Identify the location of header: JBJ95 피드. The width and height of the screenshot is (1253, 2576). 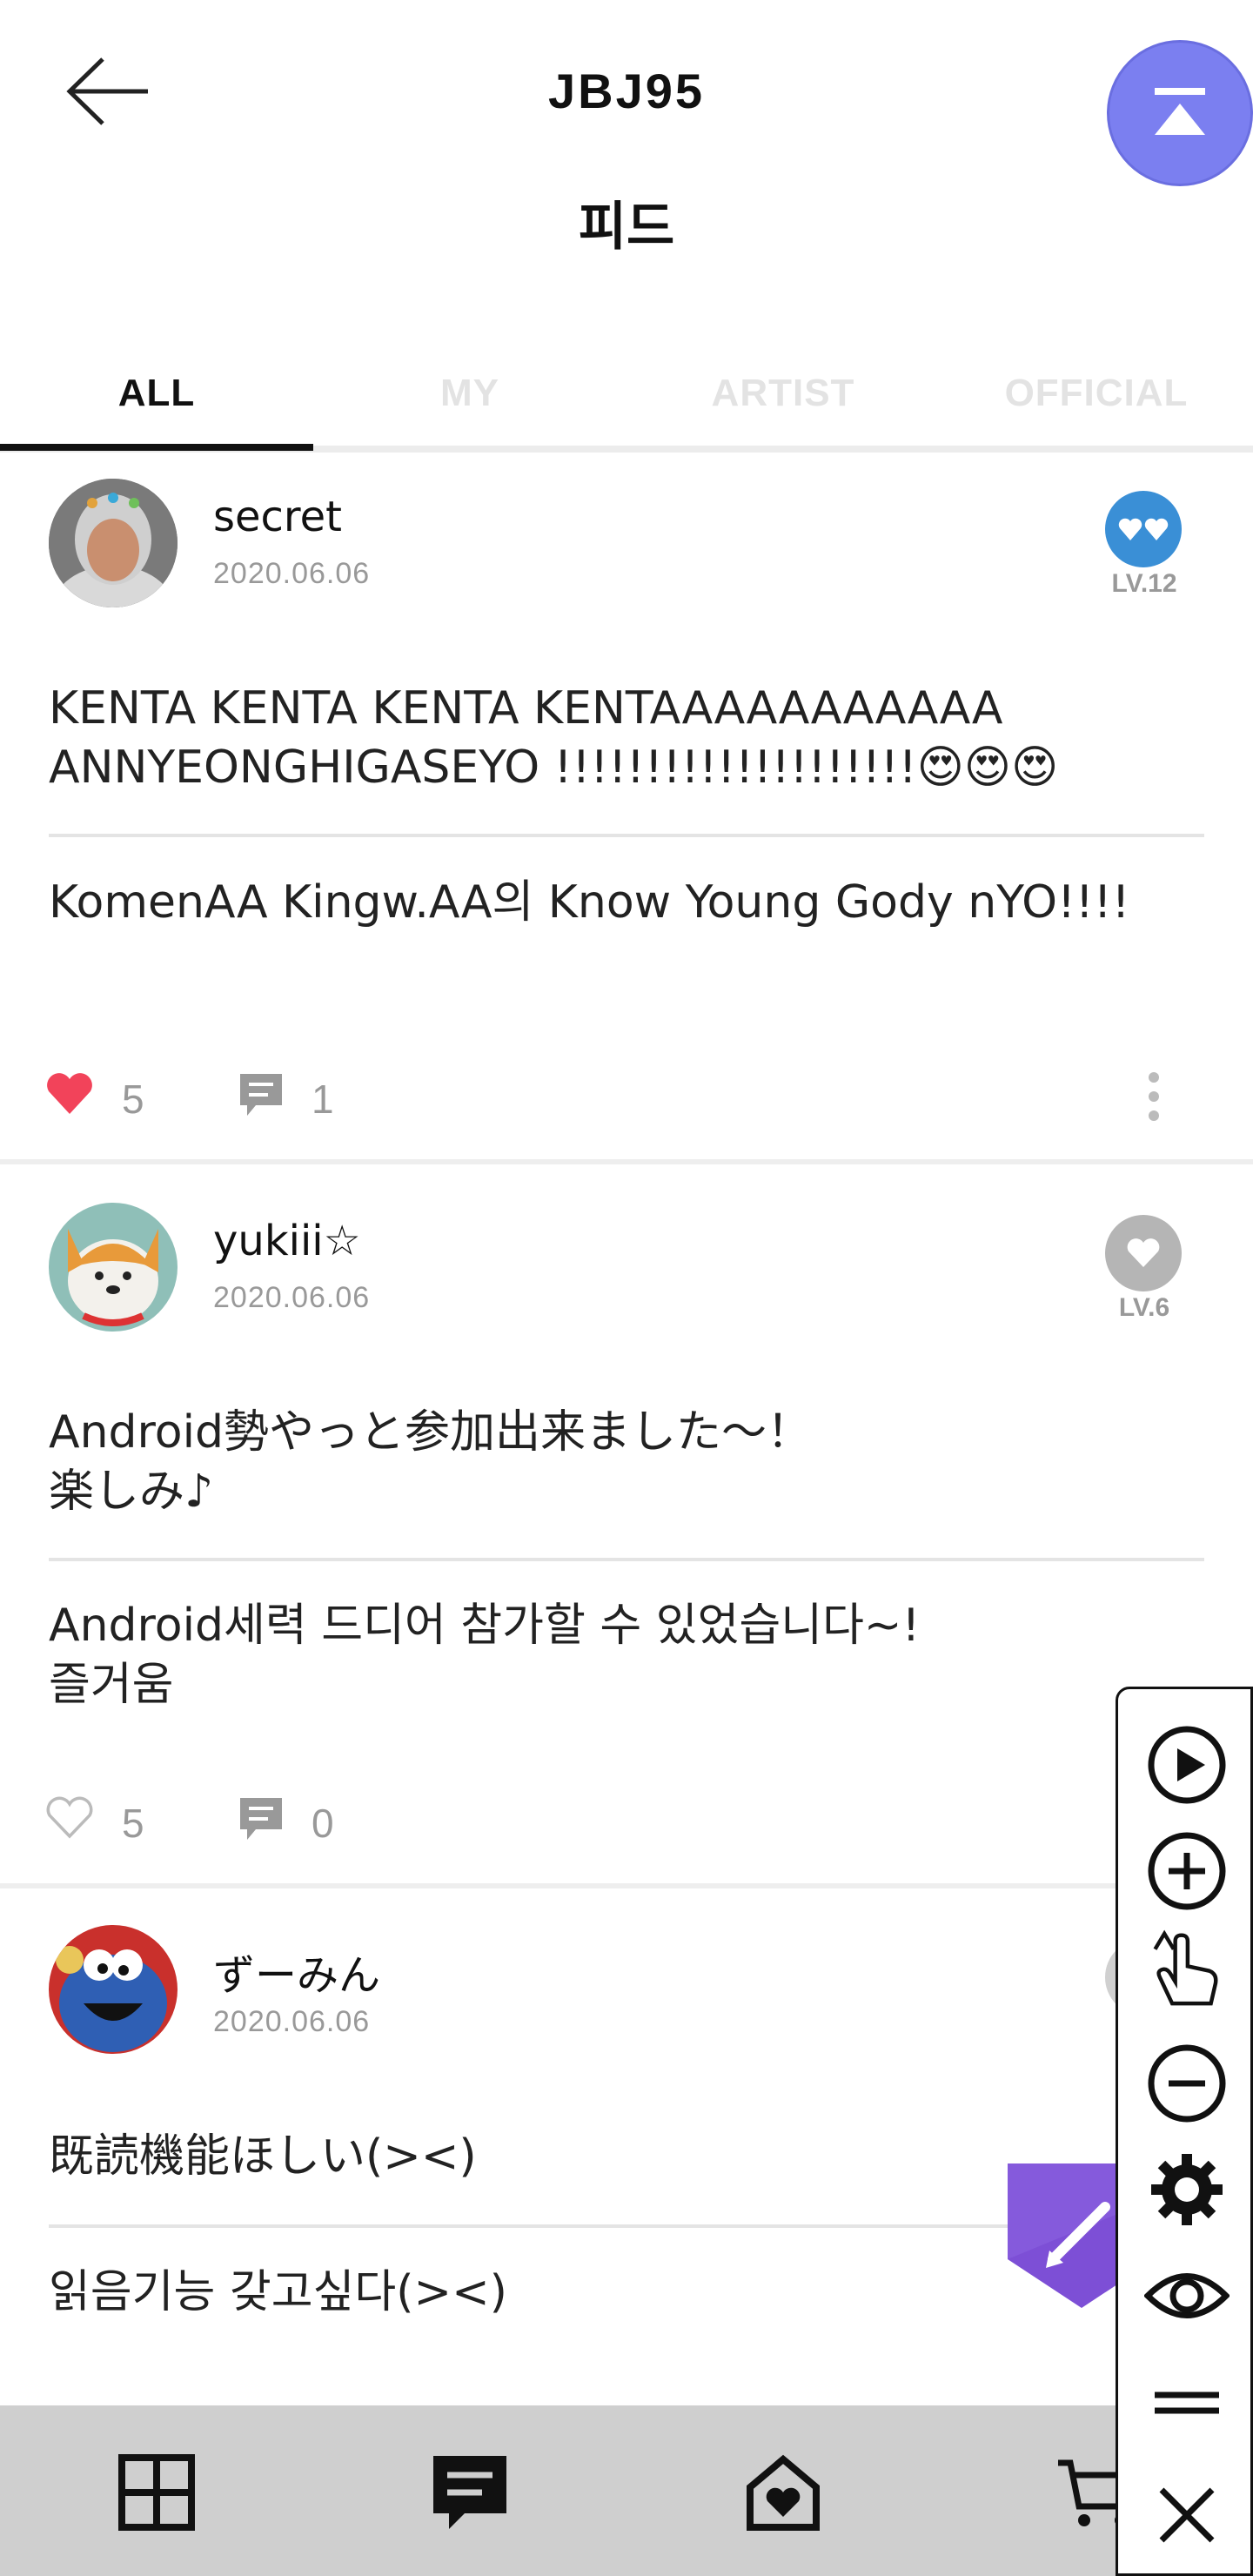
(626, 165).